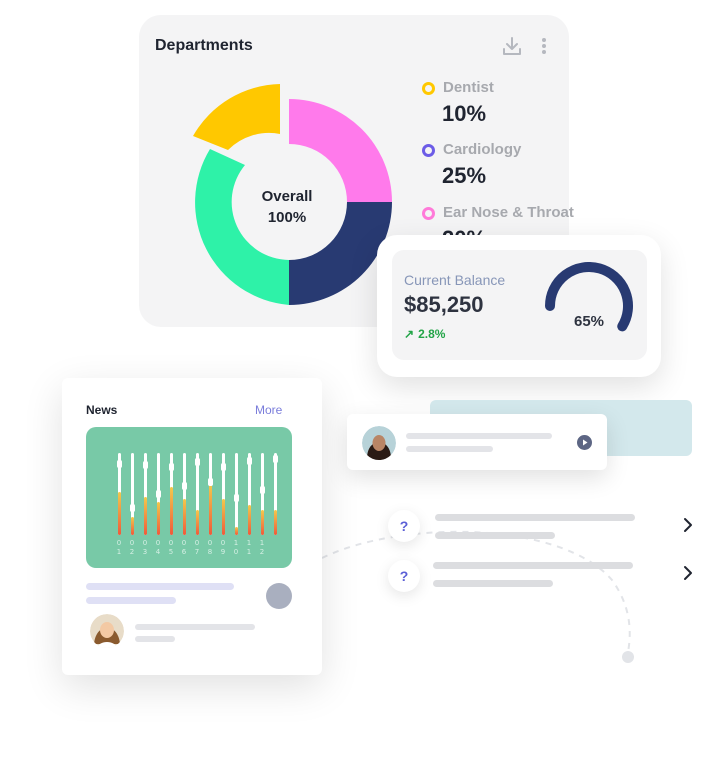 Image resolution: width=709 pixels, height=765 pixels. Describe the element at coordinates (184, 547) in the screenshot. I see `news-chart-tick-label: 06` at that location.